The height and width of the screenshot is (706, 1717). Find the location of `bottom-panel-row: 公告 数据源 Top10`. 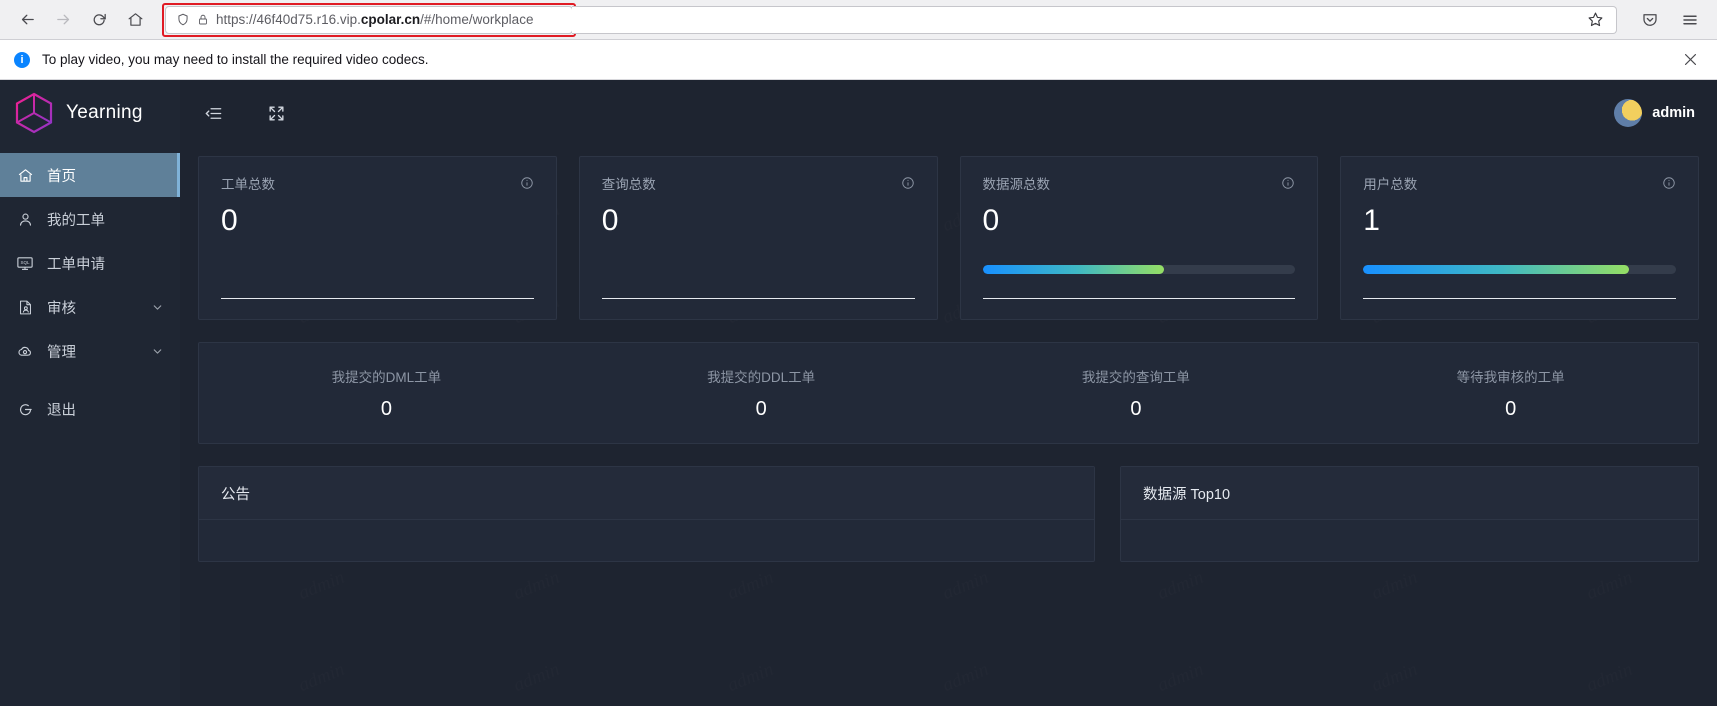

bottom-panel-row: 公告 数据源 Top10 is located at coordinates (948, 514).